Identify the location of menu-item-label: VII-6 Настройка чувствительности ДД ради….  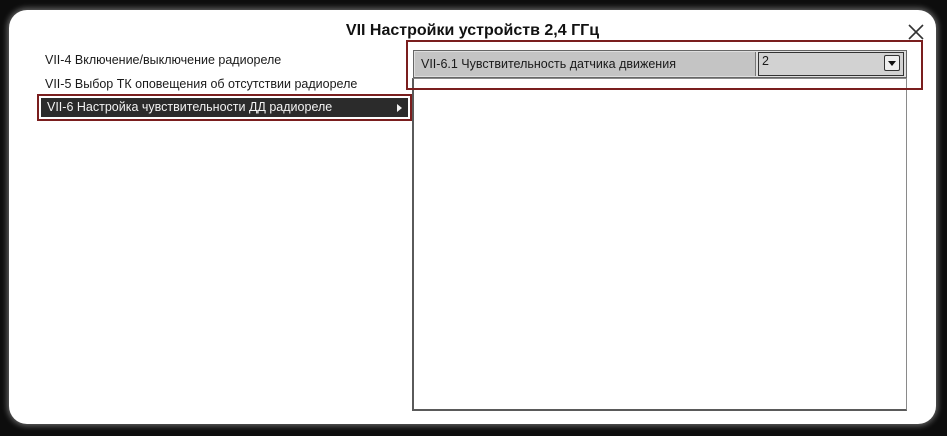
(190, 107).